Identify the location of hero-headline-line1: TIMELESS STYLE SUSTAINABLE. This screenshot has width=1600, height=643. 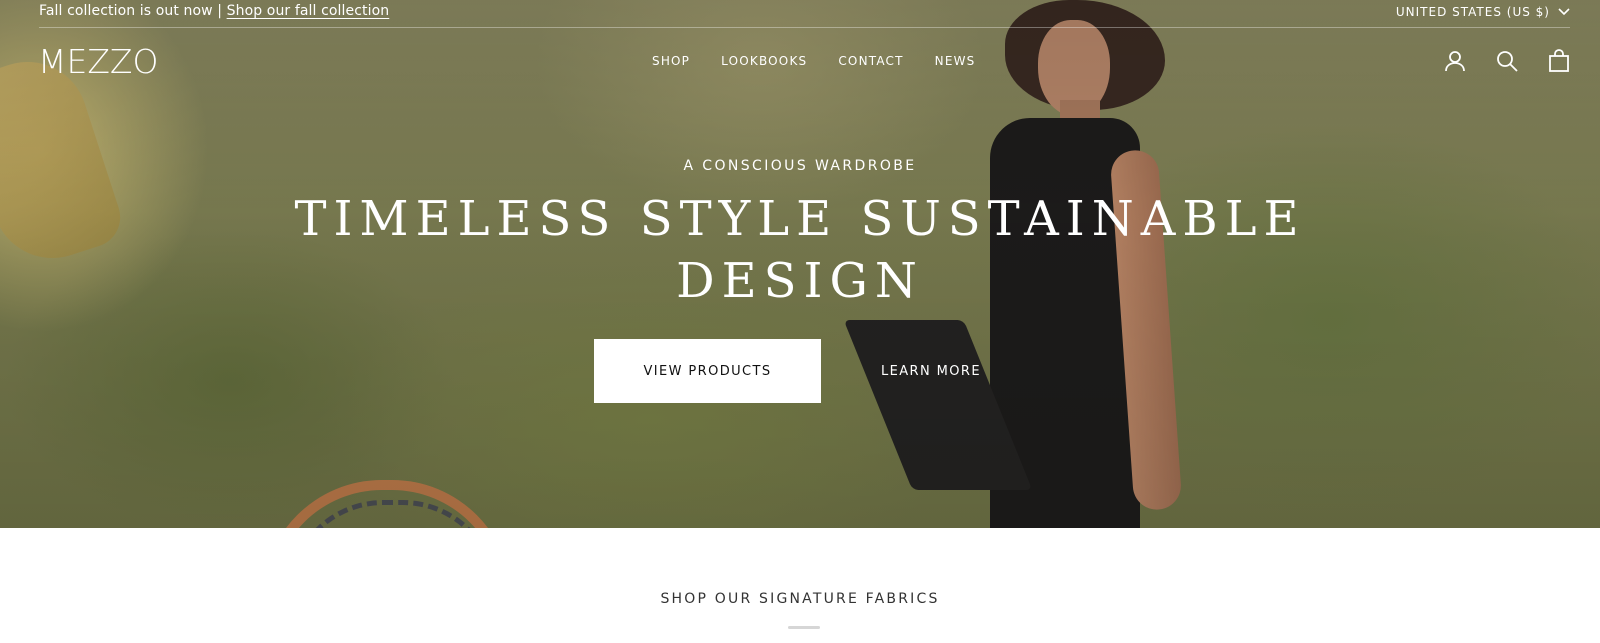
(800, 219).